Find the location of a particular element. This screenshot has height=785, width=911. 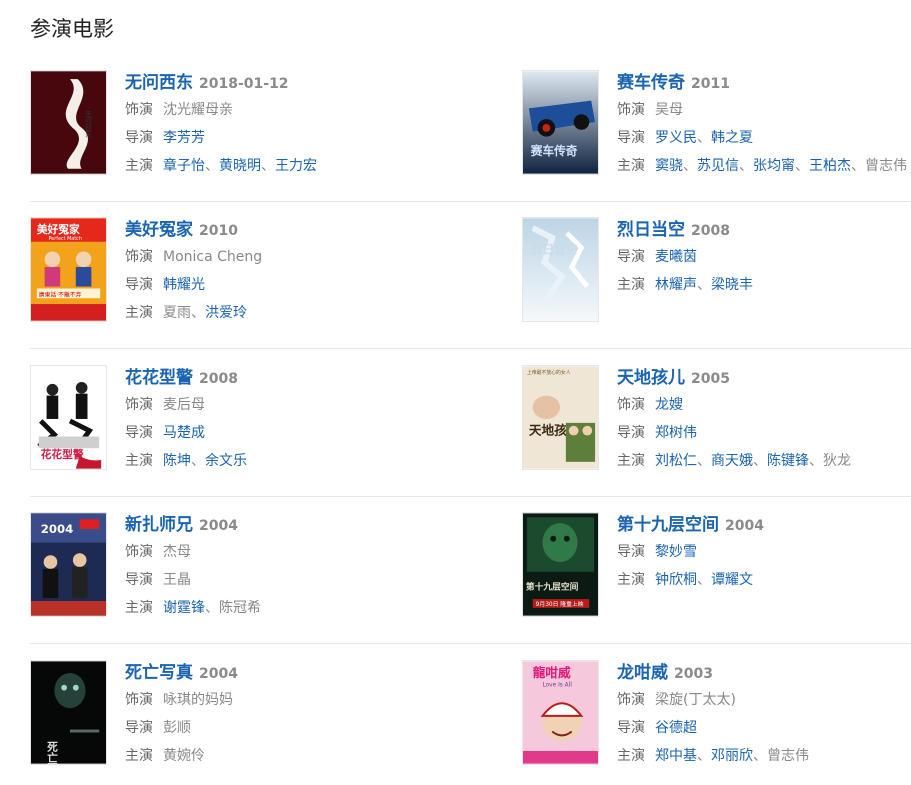

director-names: 罗义民、韩之夏 is located at coordinates (704, 138).